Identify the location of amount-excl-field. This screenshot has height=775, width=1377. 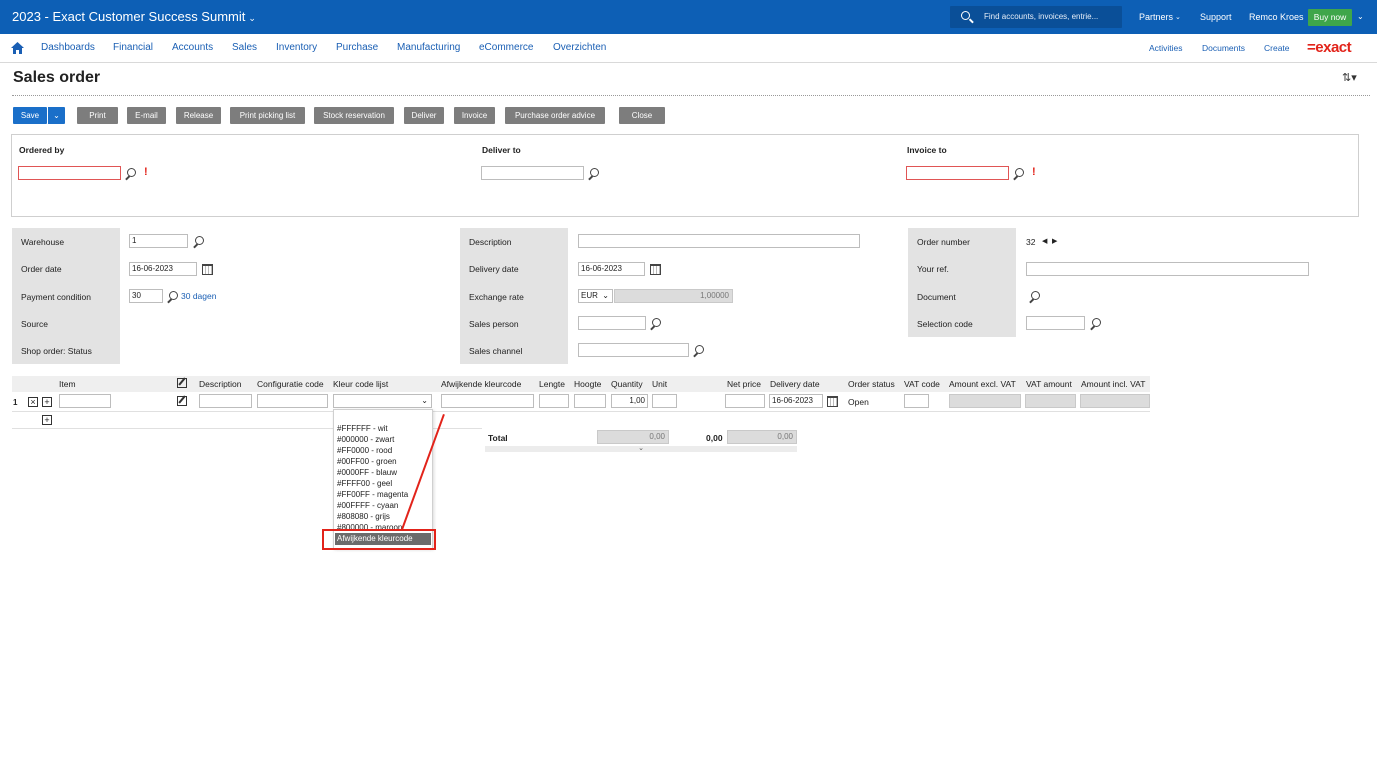
(985, 401).